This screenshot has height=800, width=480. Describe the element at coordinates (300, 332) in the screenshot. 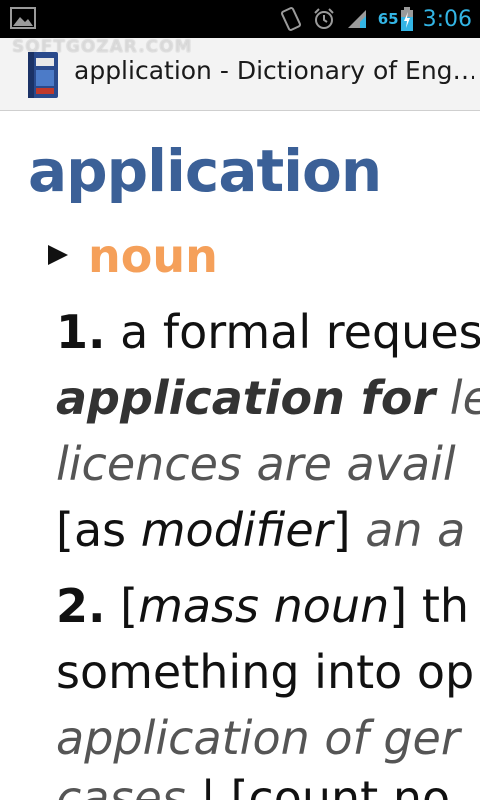

I see `sense1-text: a formal reques` at that location.